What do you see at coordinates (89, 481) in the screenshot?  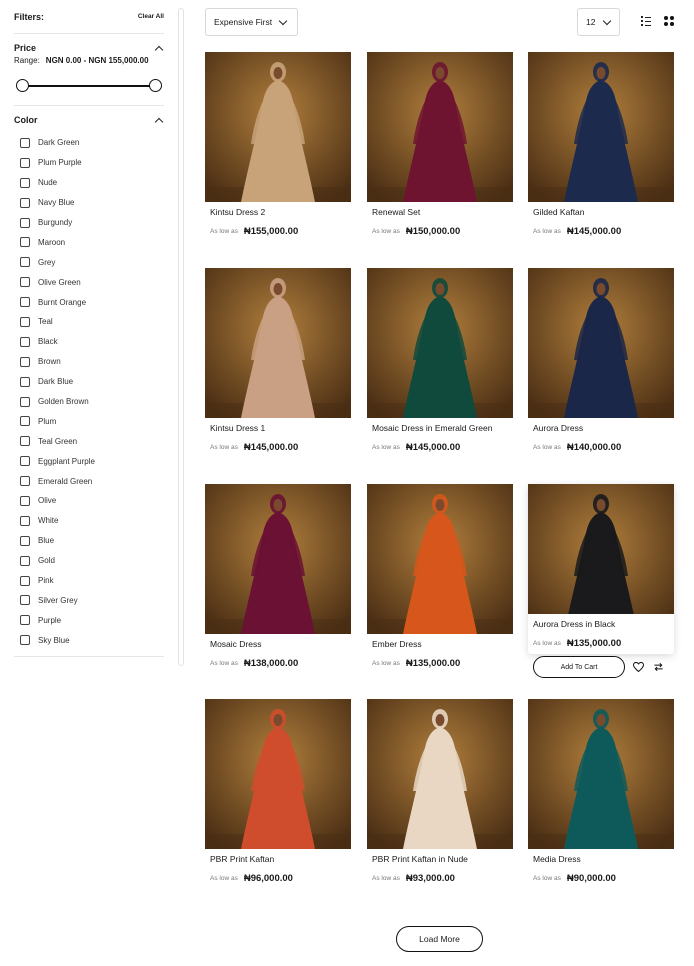 I see `color-option: Emerald Green` at bounding box center [89, 481].